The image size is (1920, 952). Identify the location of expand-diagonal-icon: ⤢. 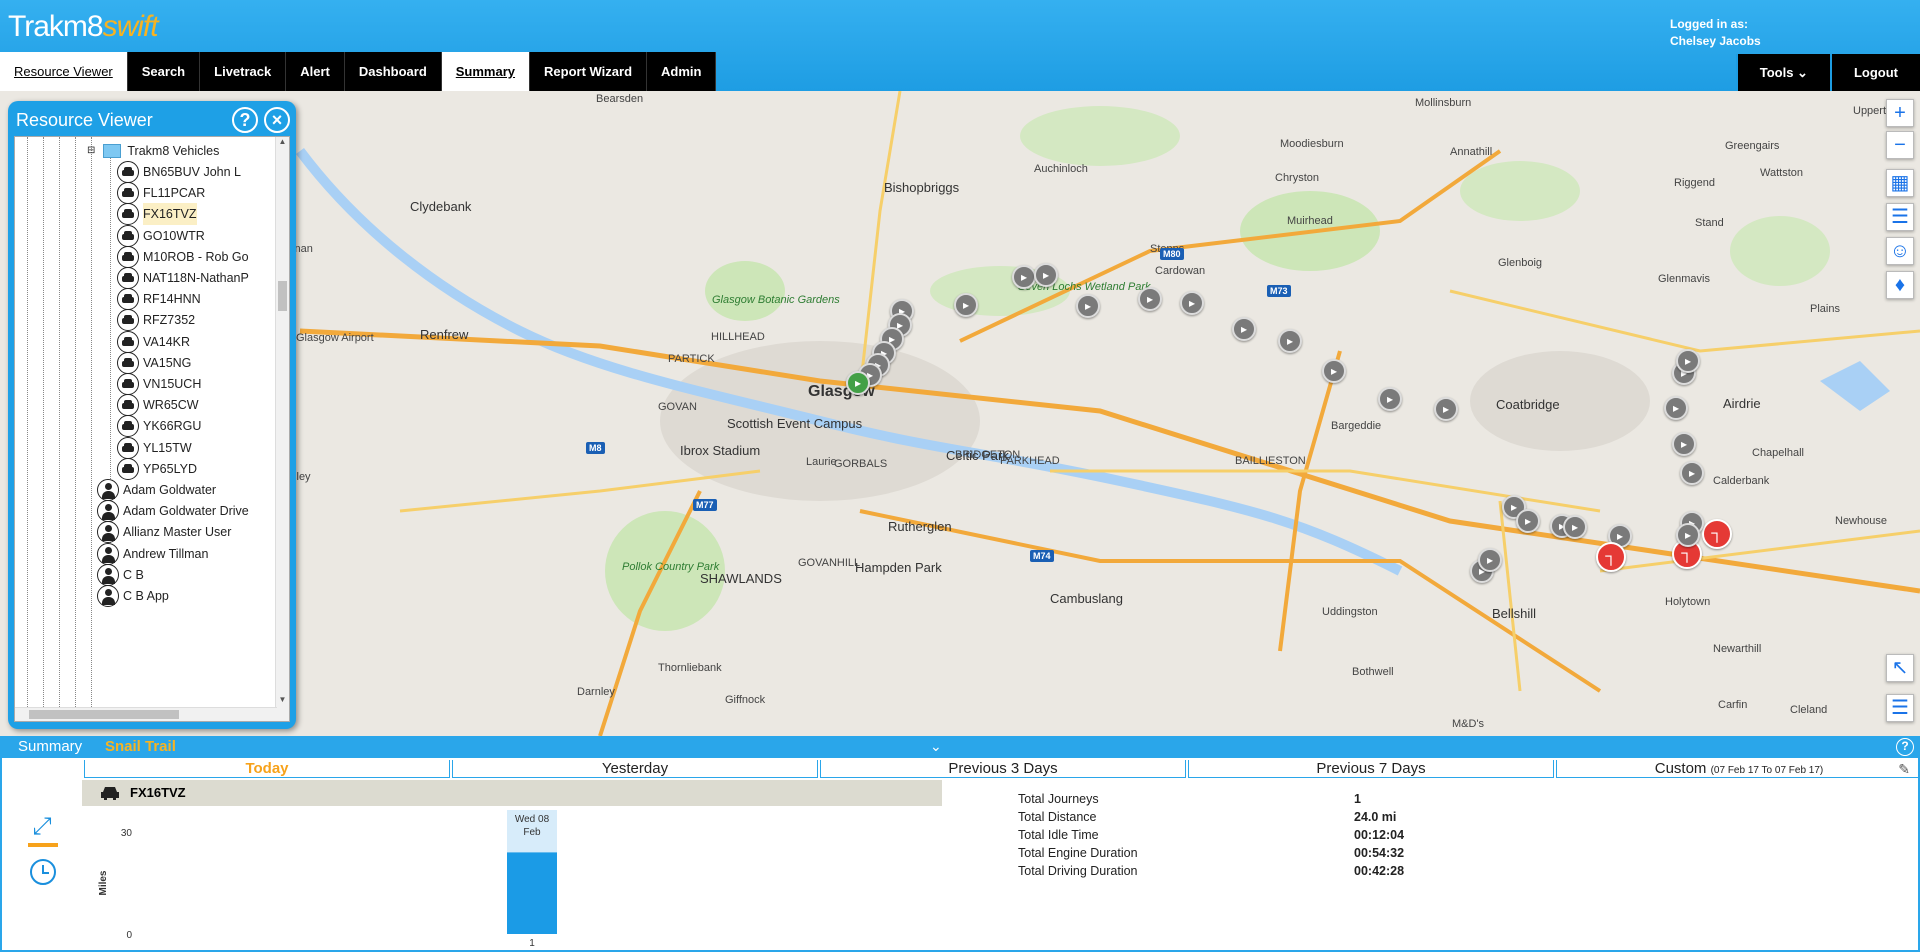
(42, 827).